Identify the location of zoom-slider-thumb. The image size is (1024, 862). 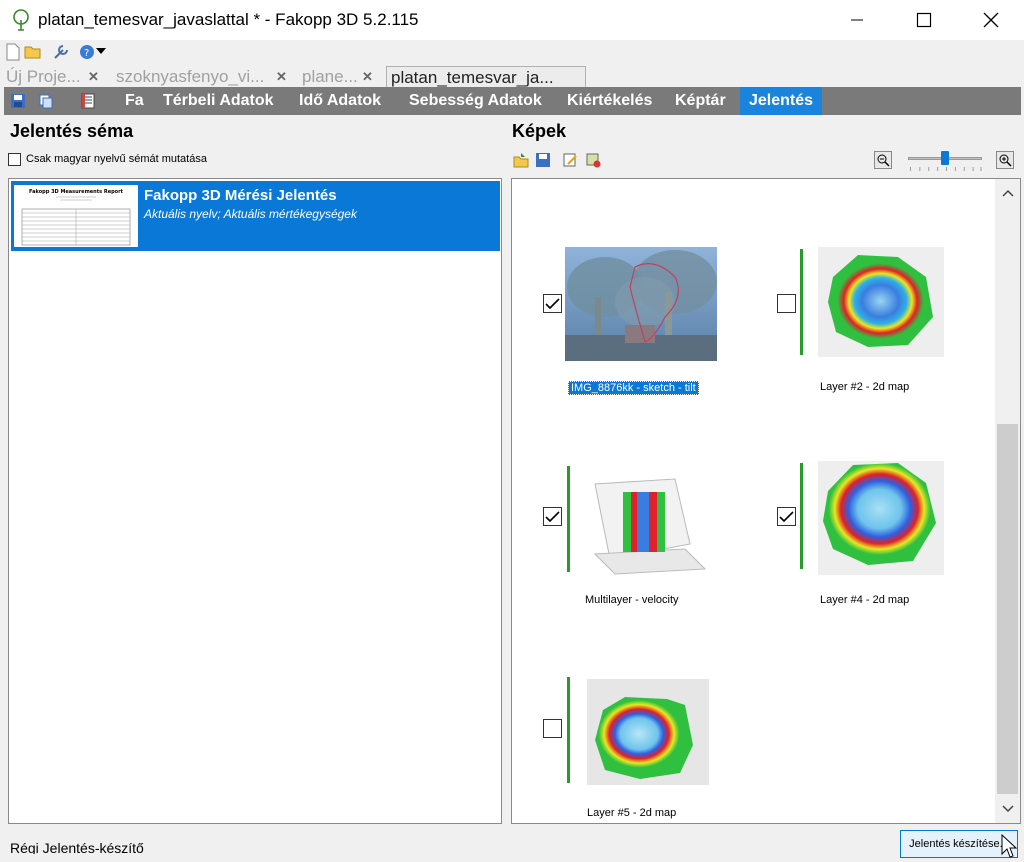
(945, 158).